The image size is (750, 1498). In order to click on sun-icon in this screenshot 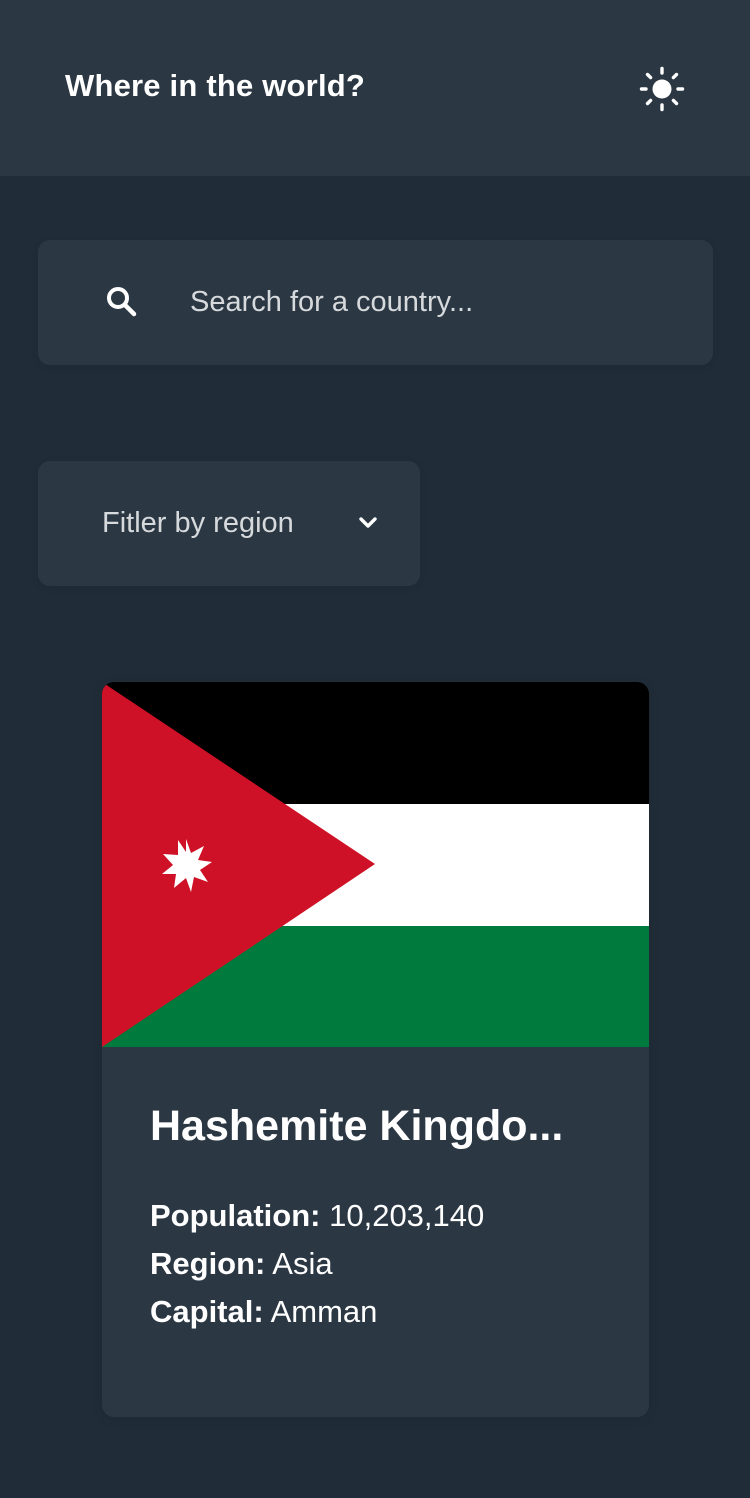, I will do `click(662, 89)`.